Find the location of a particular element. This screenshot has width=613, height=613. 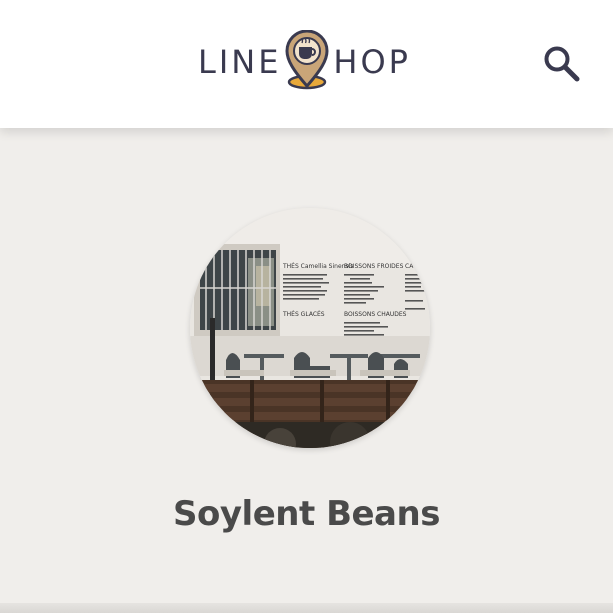

logo-text-left: LINE is located at coordinates (240, 62).